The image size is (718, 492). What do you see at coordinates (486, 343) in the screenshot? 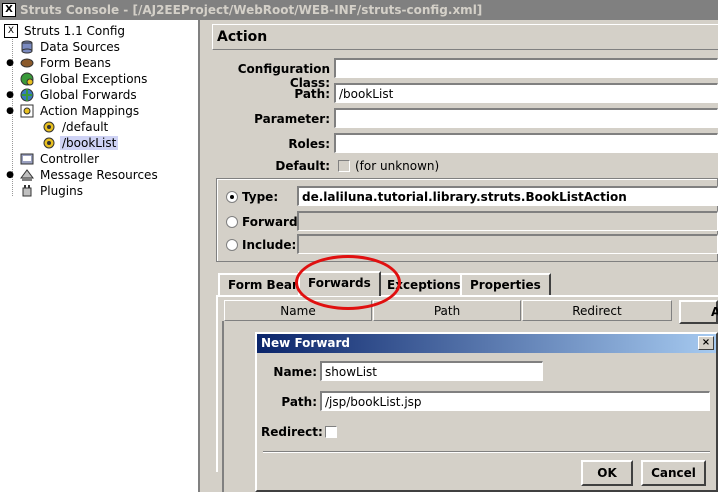
I see `dialog-titlebar: New Forward` at bounding box center [486, 343].